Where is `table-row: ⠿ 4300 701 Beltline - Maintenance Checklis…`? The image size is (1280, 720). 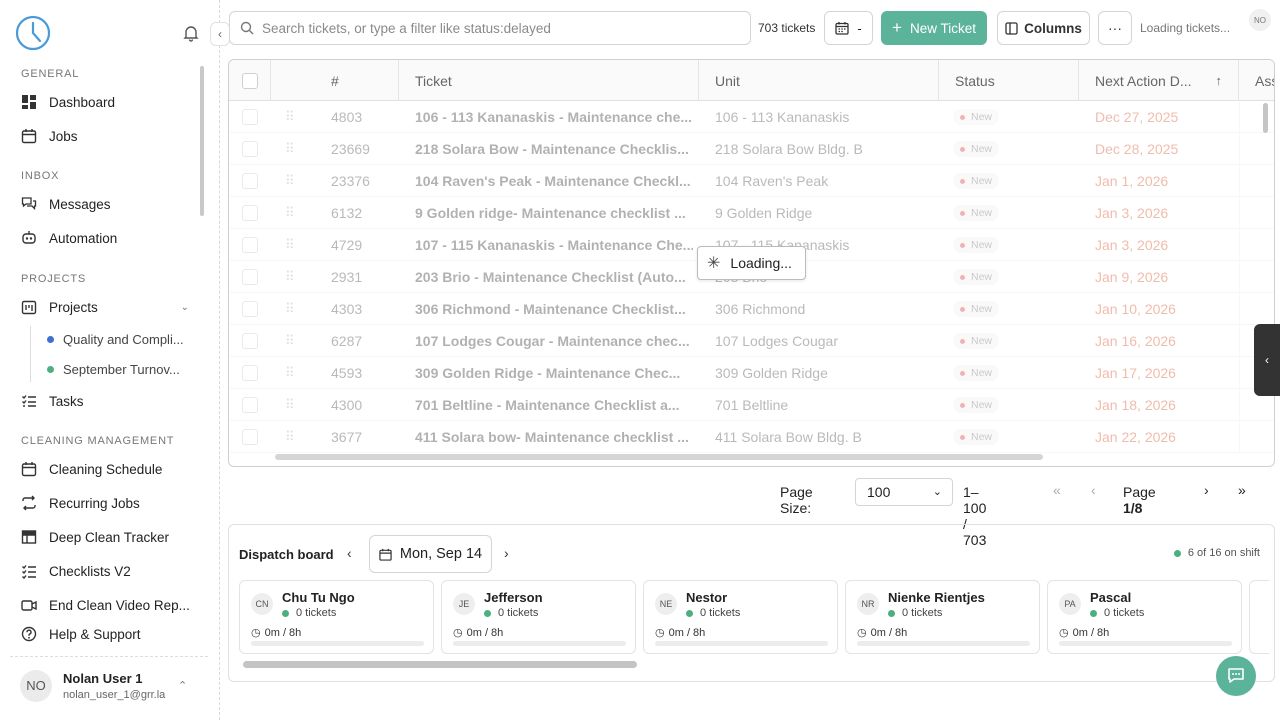
table-row: ⠿ 4300 701 Beltline - Maintenance Checklis… is located at coordinates (751, 405).